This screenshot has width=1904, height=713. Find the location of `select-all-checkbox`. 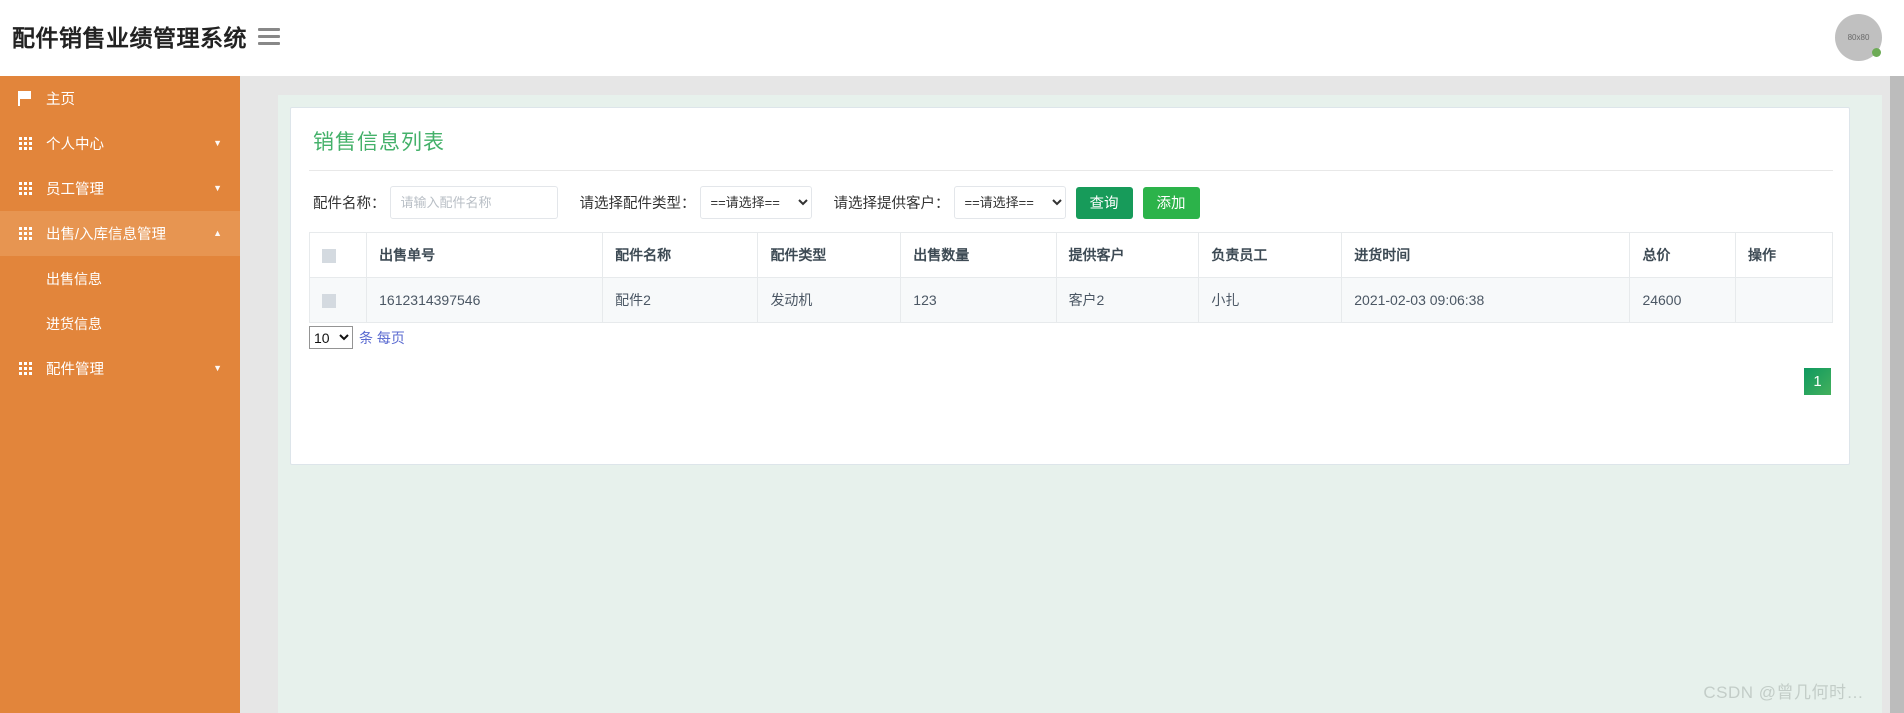

select-all-checkbox is located at coordinates (329, 256).